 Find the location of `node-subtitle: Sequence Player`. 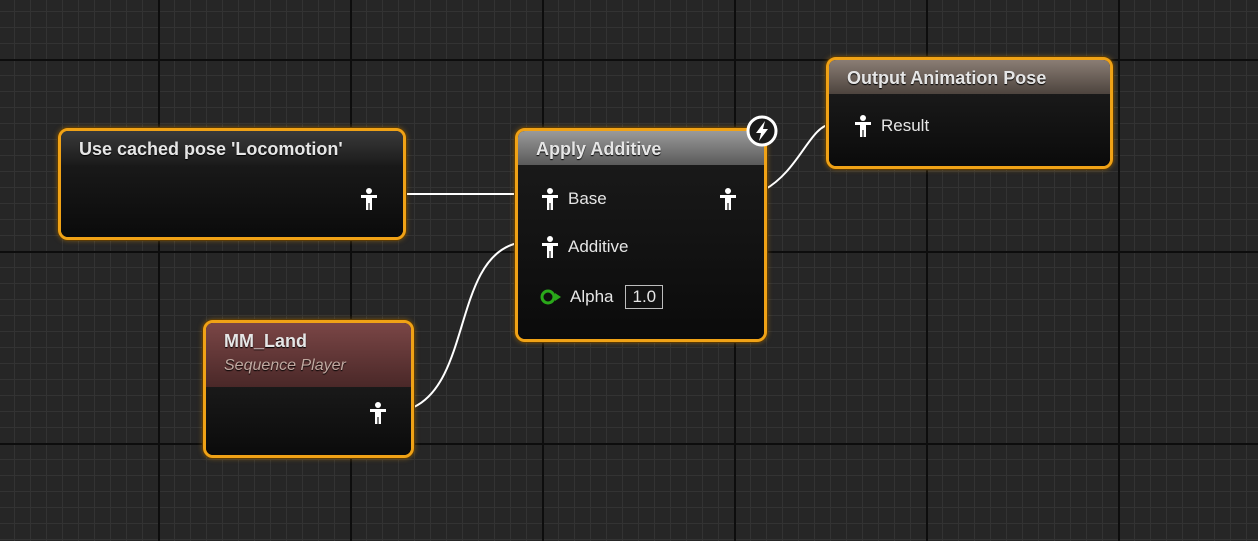

node-subtitle: Sequence Player is located at coordinates (285, 365).